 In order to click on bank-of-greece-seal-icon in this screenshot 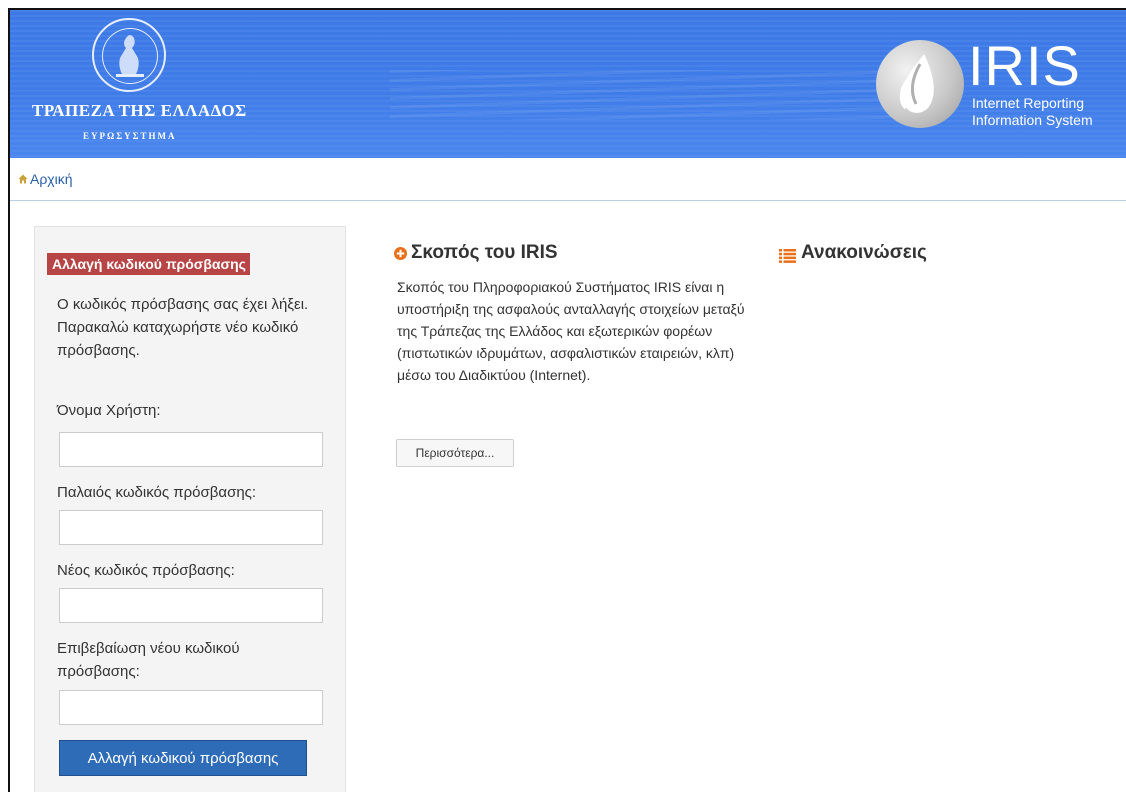, I will do `click(129, 55)`.